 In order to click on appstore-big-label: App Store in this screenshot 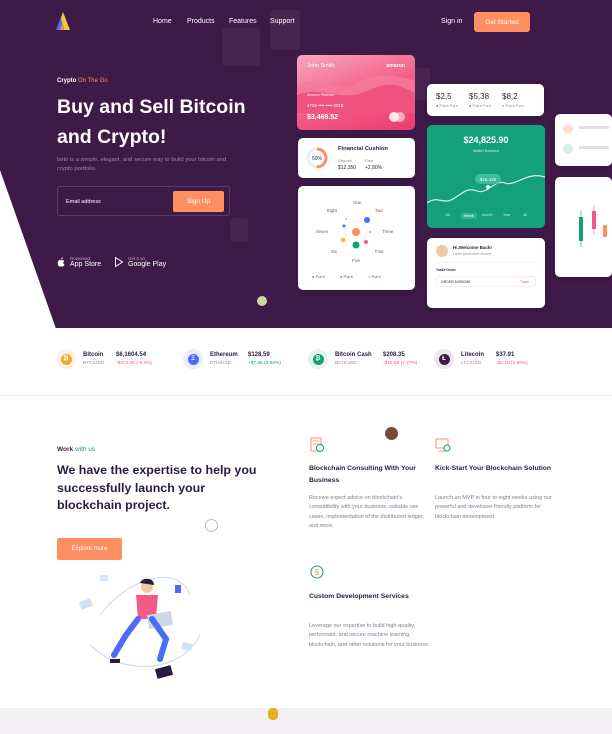, I will do `click(86, 264)`.